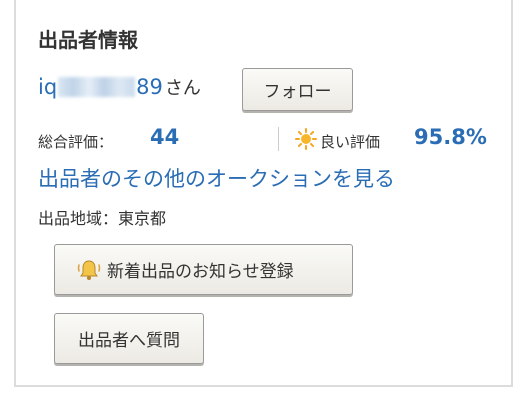  What do you see at coordinates (48, 87) in the screenshot?
I see `seller-name-prefix: iq` at bounding box center [48, 87].